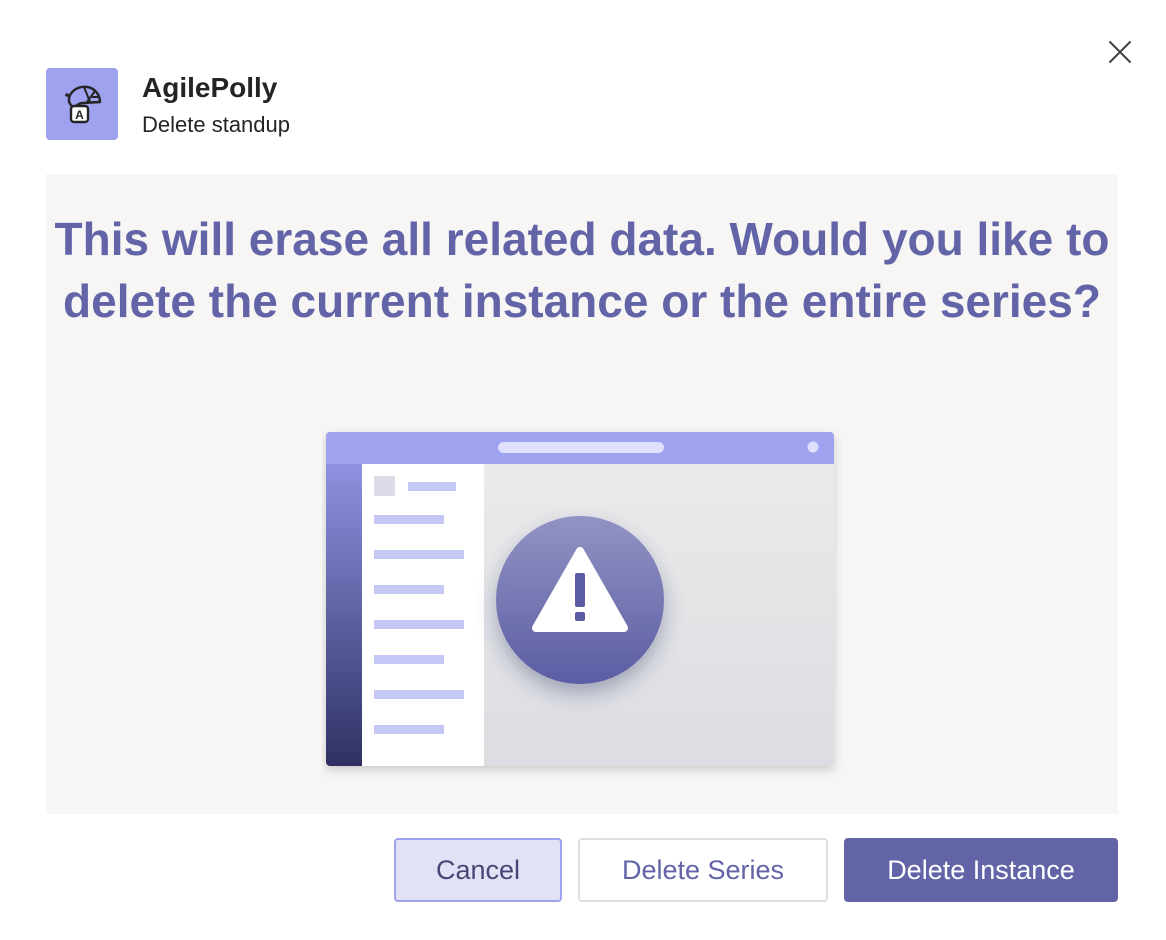  Describe the element at coordinates (79, 115) in the screenshot. I see `svg-text: A` at that location.